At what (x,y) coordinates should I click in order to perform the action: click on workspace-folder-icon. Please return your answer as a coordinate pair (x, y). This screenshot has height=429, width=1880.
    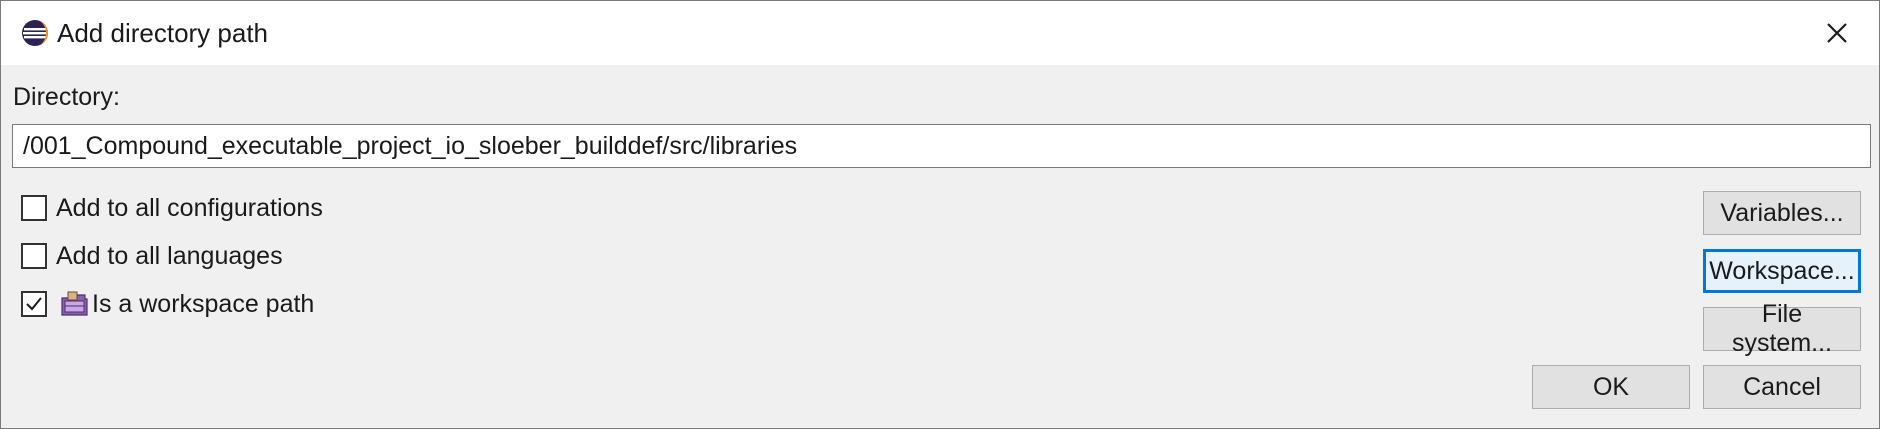
    Looking at the image, I should click on (74, 303).